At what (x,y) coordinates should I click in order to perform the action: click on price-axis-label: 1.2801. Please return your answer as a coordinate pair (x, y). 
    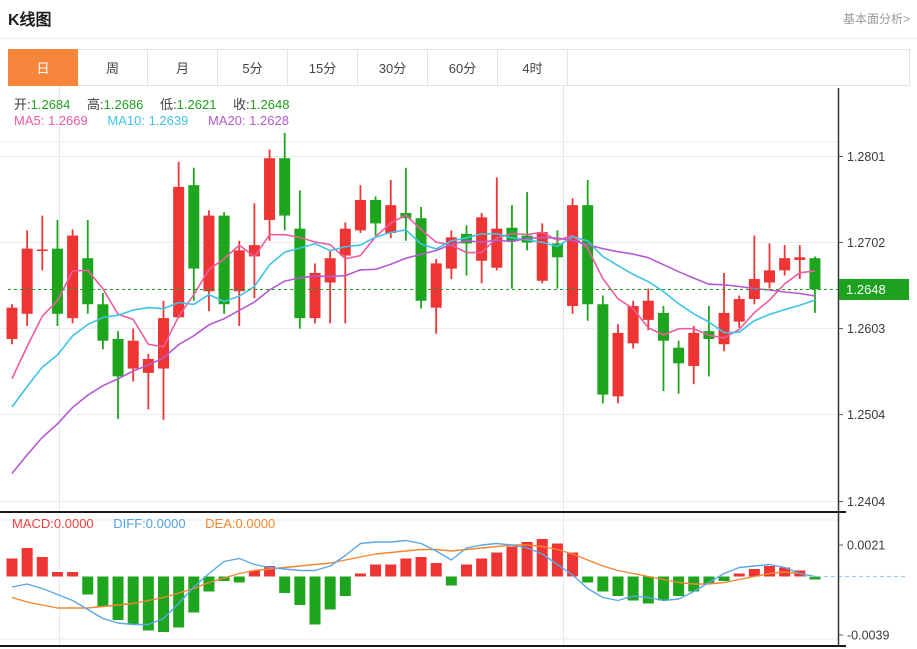
    Looking at the image, I should click on (866, 157).